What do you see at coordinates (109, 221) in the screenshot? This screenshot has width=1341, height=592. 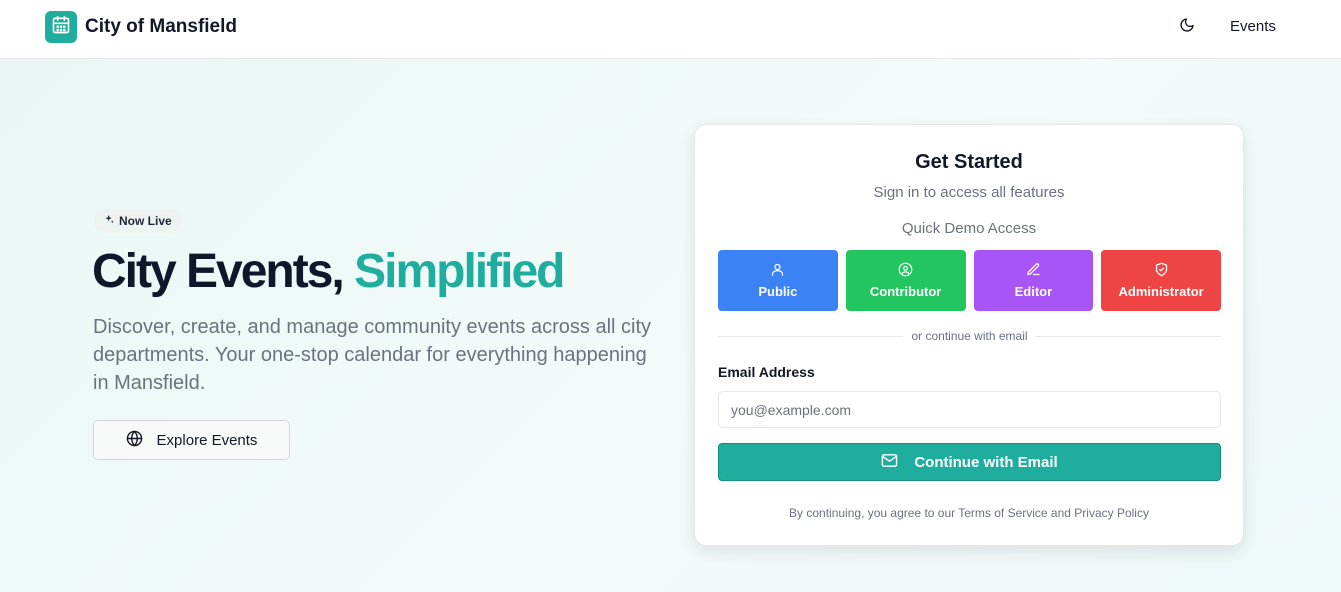 I see `sparkles-icon` at bounding box center [109, 221].